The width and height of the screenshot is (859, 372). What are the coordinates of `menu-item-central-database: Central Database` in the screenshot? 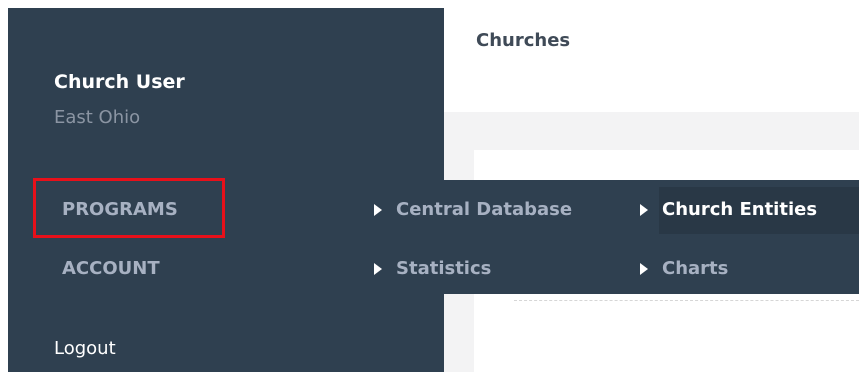 It's located at (473, 209).